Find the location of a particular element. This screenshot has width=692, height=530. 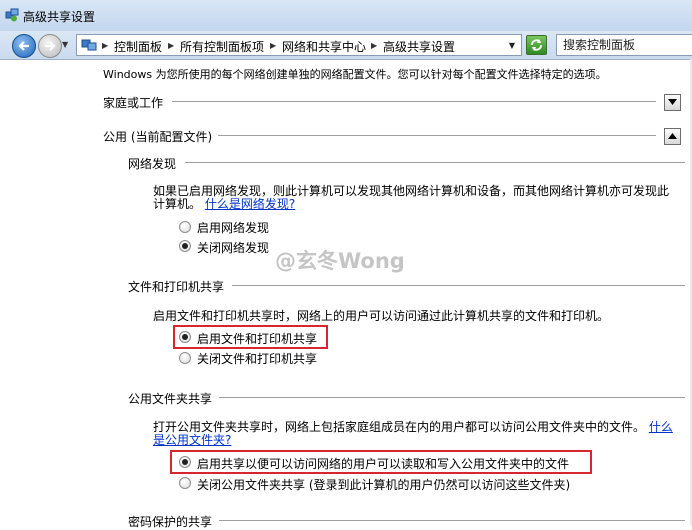

network-sharing-icon is located at coordinates (12, 15).